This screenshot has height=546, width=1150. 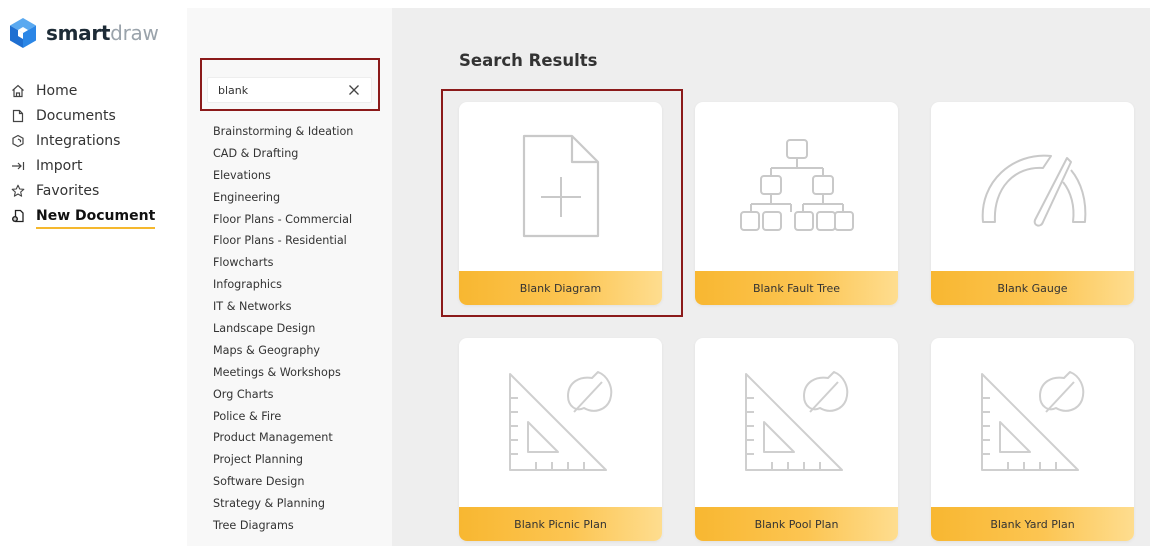 What do you see at coordinates (283, 198) in the screenshot?
I see `category-item: Engineering` at bounding box center [283, 198].